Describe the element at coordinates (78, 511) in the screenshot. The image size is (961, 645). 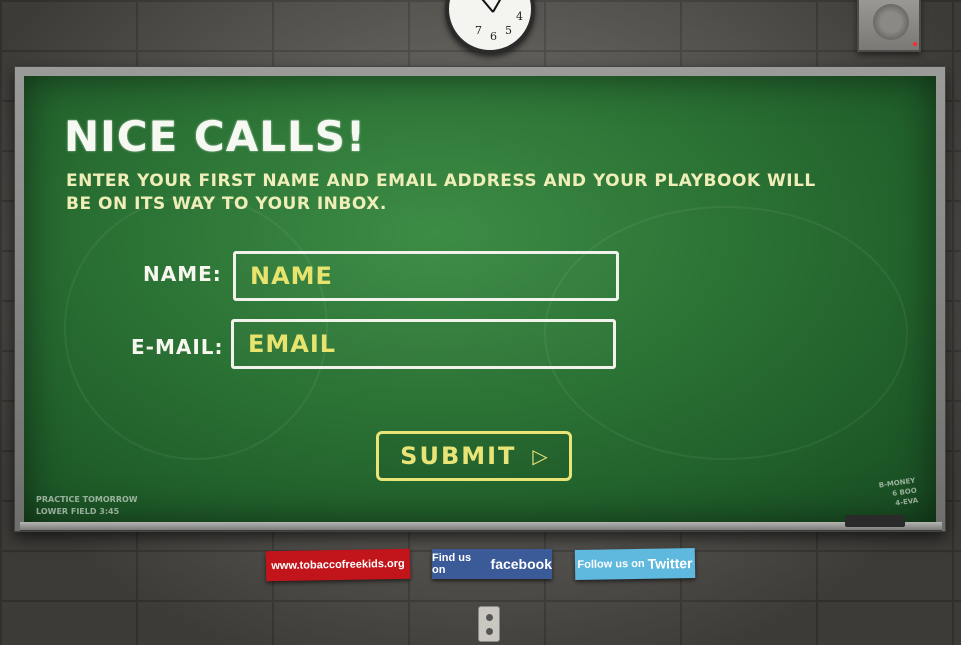
I see `practice-note-line: Lower Field 3:45` at that location.